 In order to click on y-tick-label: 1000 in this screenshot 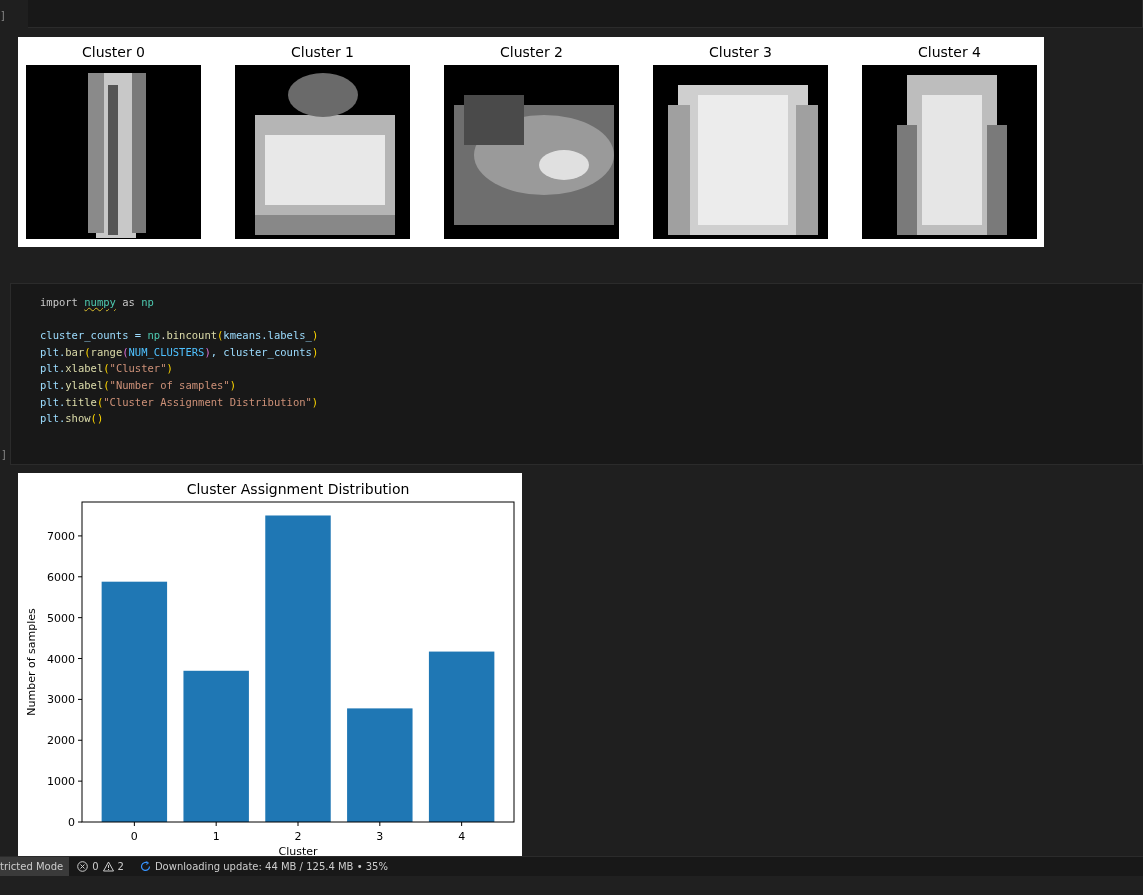, I will do `click(61, 782)`.